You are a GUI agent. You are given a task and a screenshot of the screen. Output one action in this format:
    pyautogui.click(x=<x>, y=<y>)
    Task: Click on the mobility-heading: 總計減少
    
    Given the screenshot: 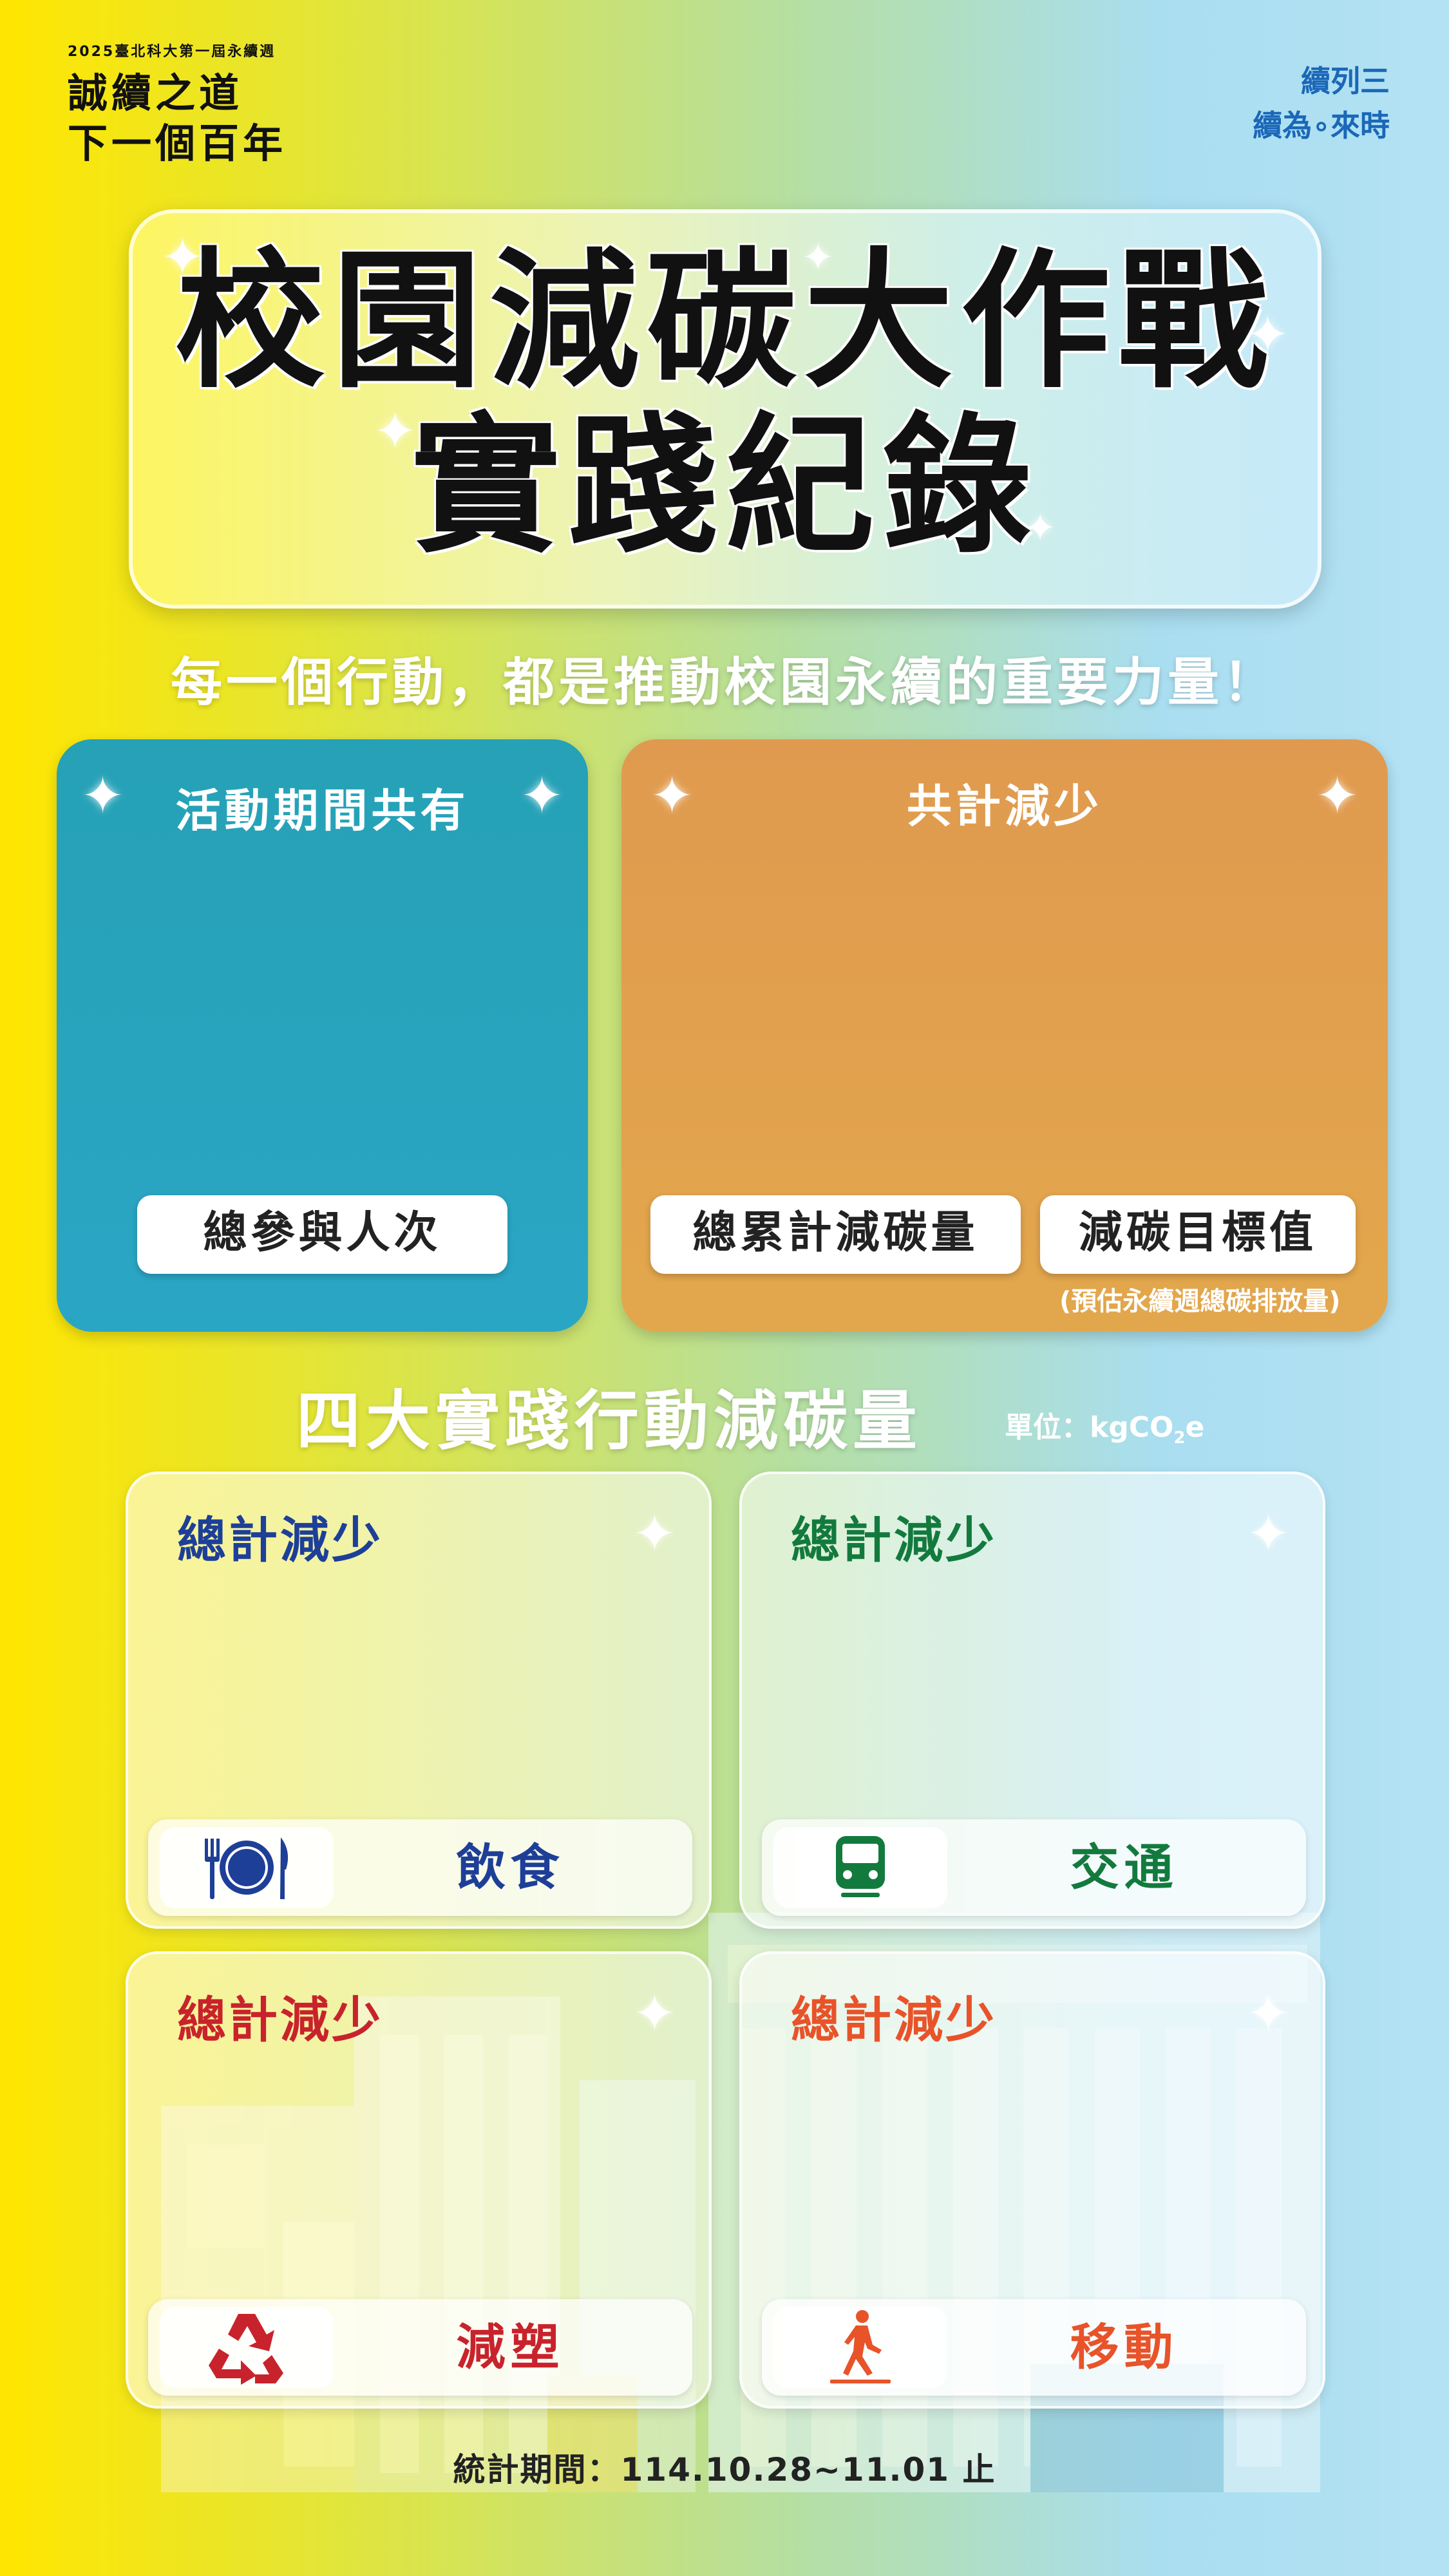 What is the action you would take?
    pyautogui.click(x=894, y=2020)
    